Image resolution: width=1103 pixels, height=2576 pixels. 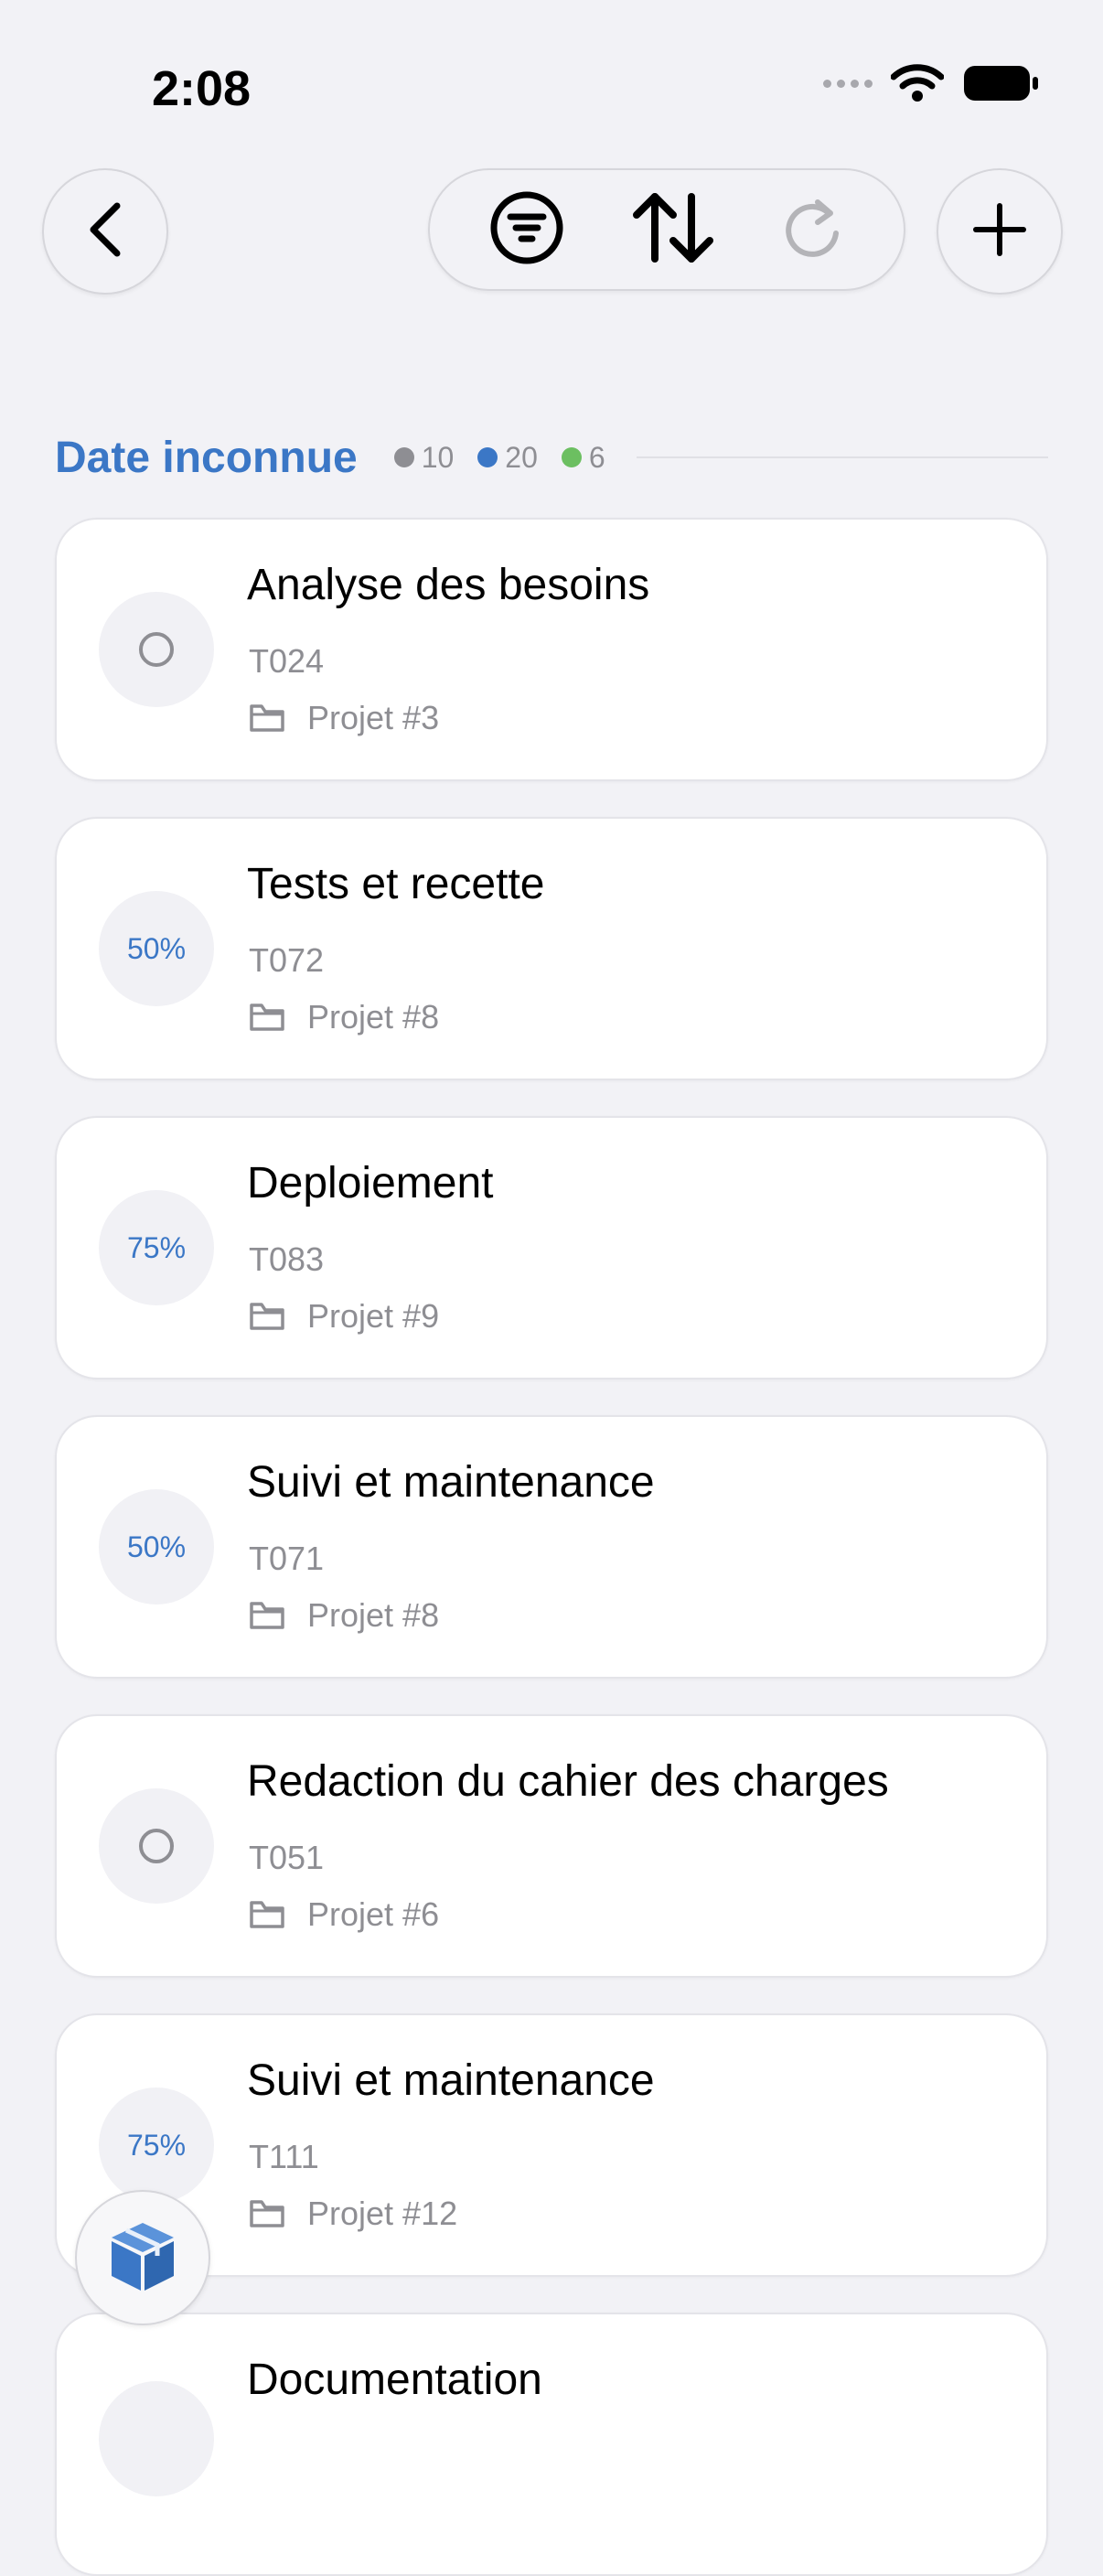 I want to click on status-time: 2:08, so click(x=202, y=88).